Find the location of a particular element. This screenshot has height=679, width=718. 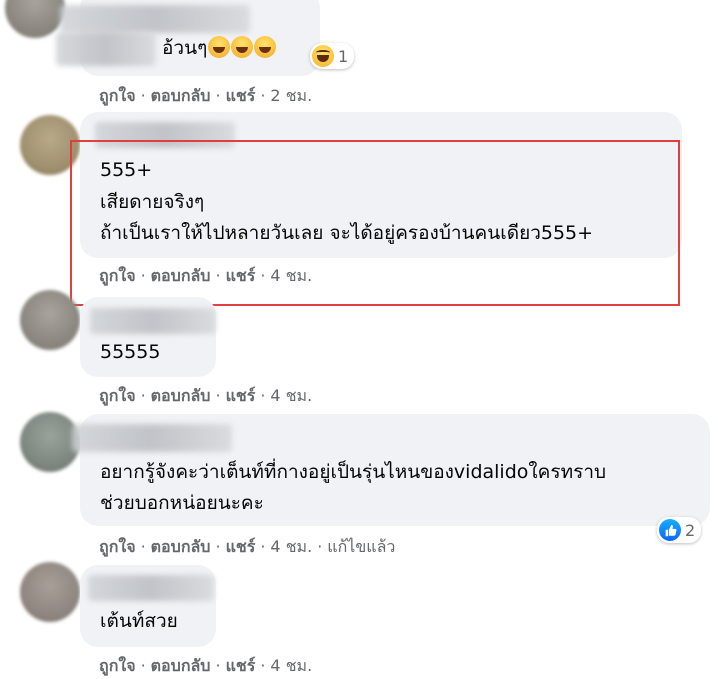

reaction-count: 1 is located at coordinates (332, 56).